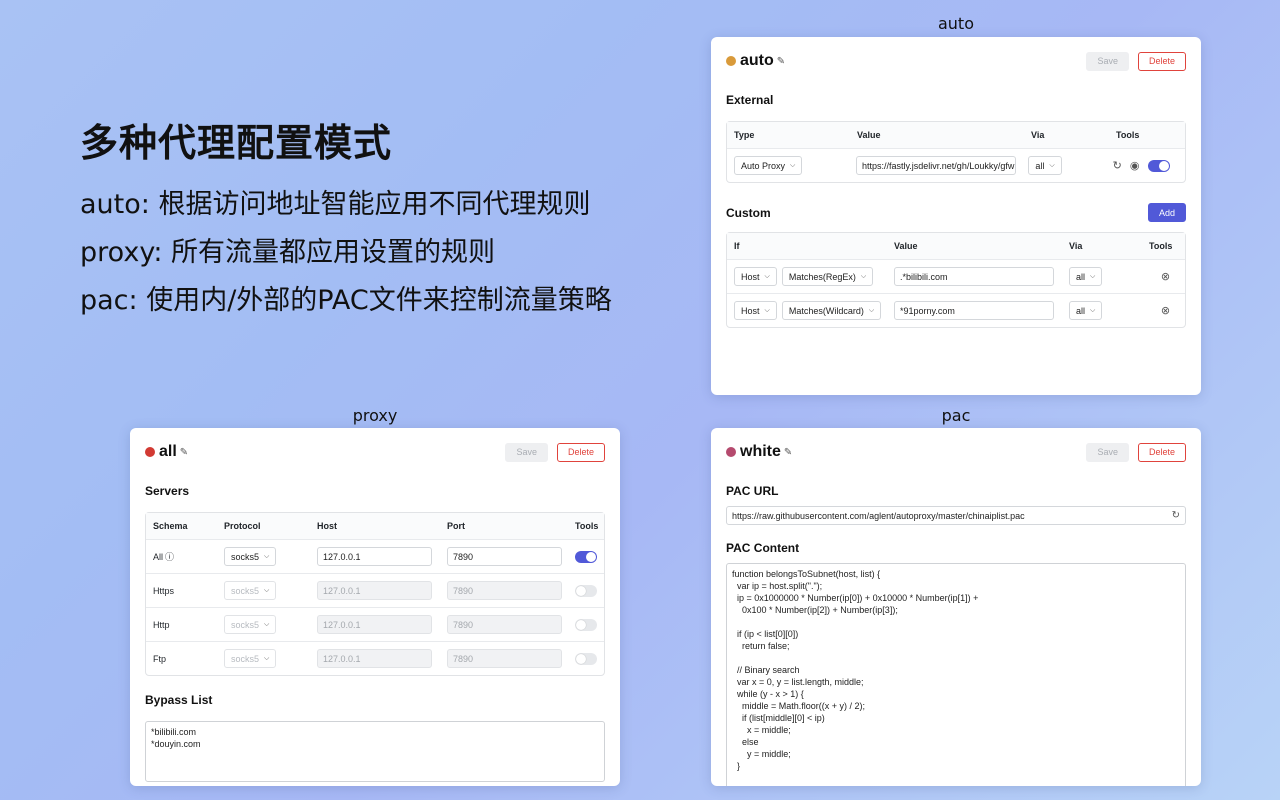 This screenshot has width=1280, height=800. Describe the element at coordinates (744, 135) in the screenshot. I see `col-type: Type` at that location.